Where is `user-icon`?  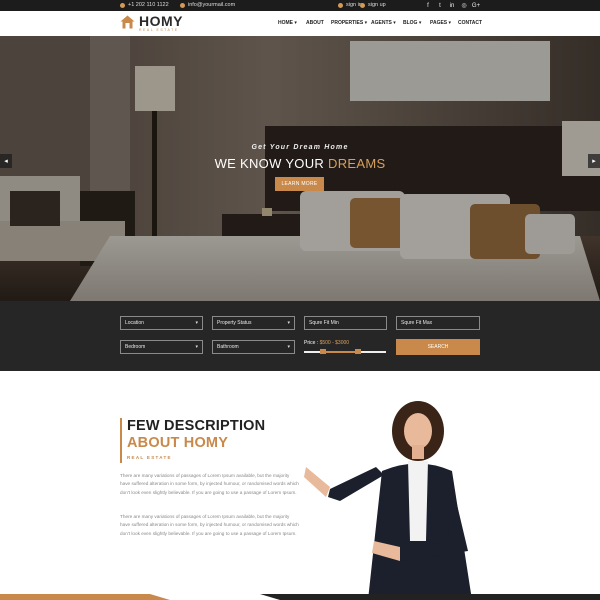
user-icon is located at coordinates (362, 5).